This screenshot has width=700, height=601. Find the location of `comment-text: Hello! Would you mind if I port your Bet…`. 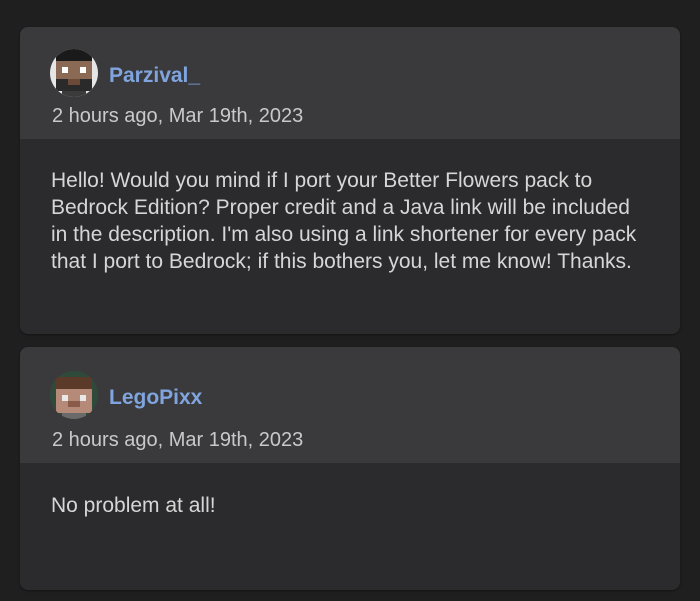

comment-text: Hello! Would you mind if I port your Bet… is located at coordinates (344, 221).